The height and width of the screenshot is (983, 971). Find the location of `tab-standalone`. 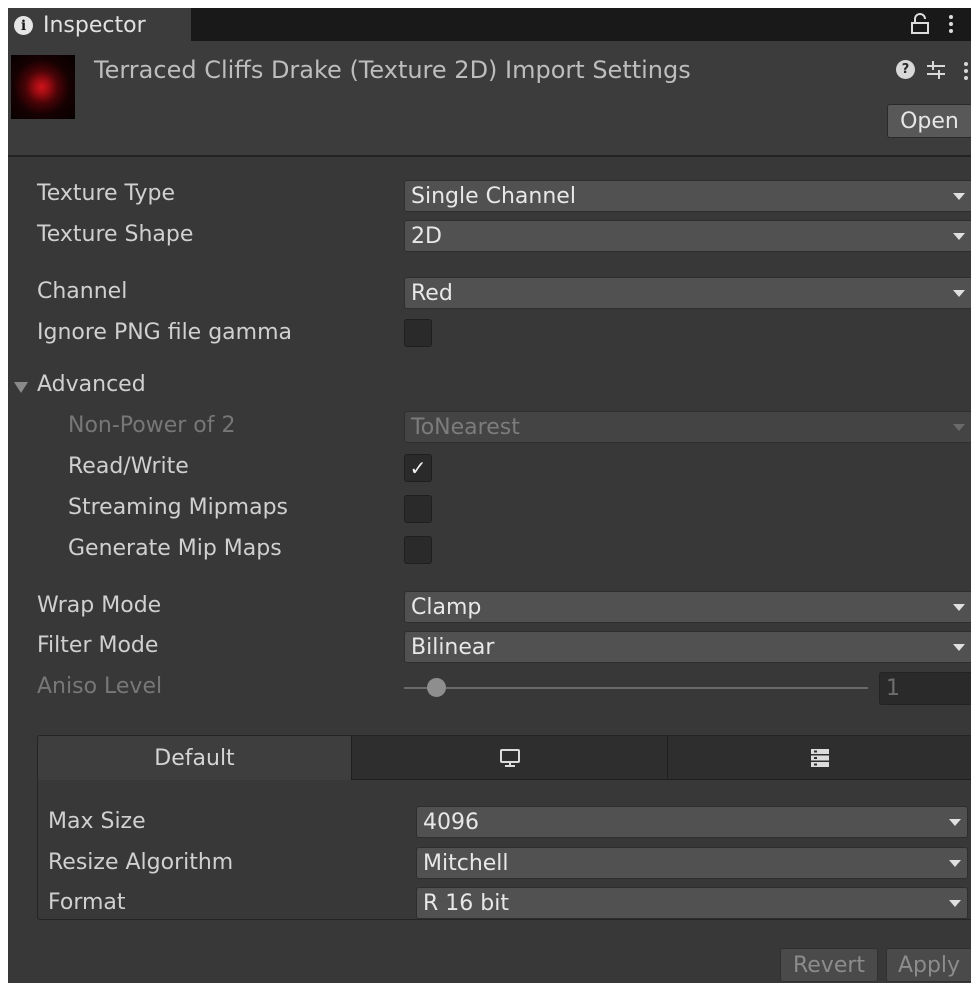

tab-standalone is located at coordinates (509, 758).